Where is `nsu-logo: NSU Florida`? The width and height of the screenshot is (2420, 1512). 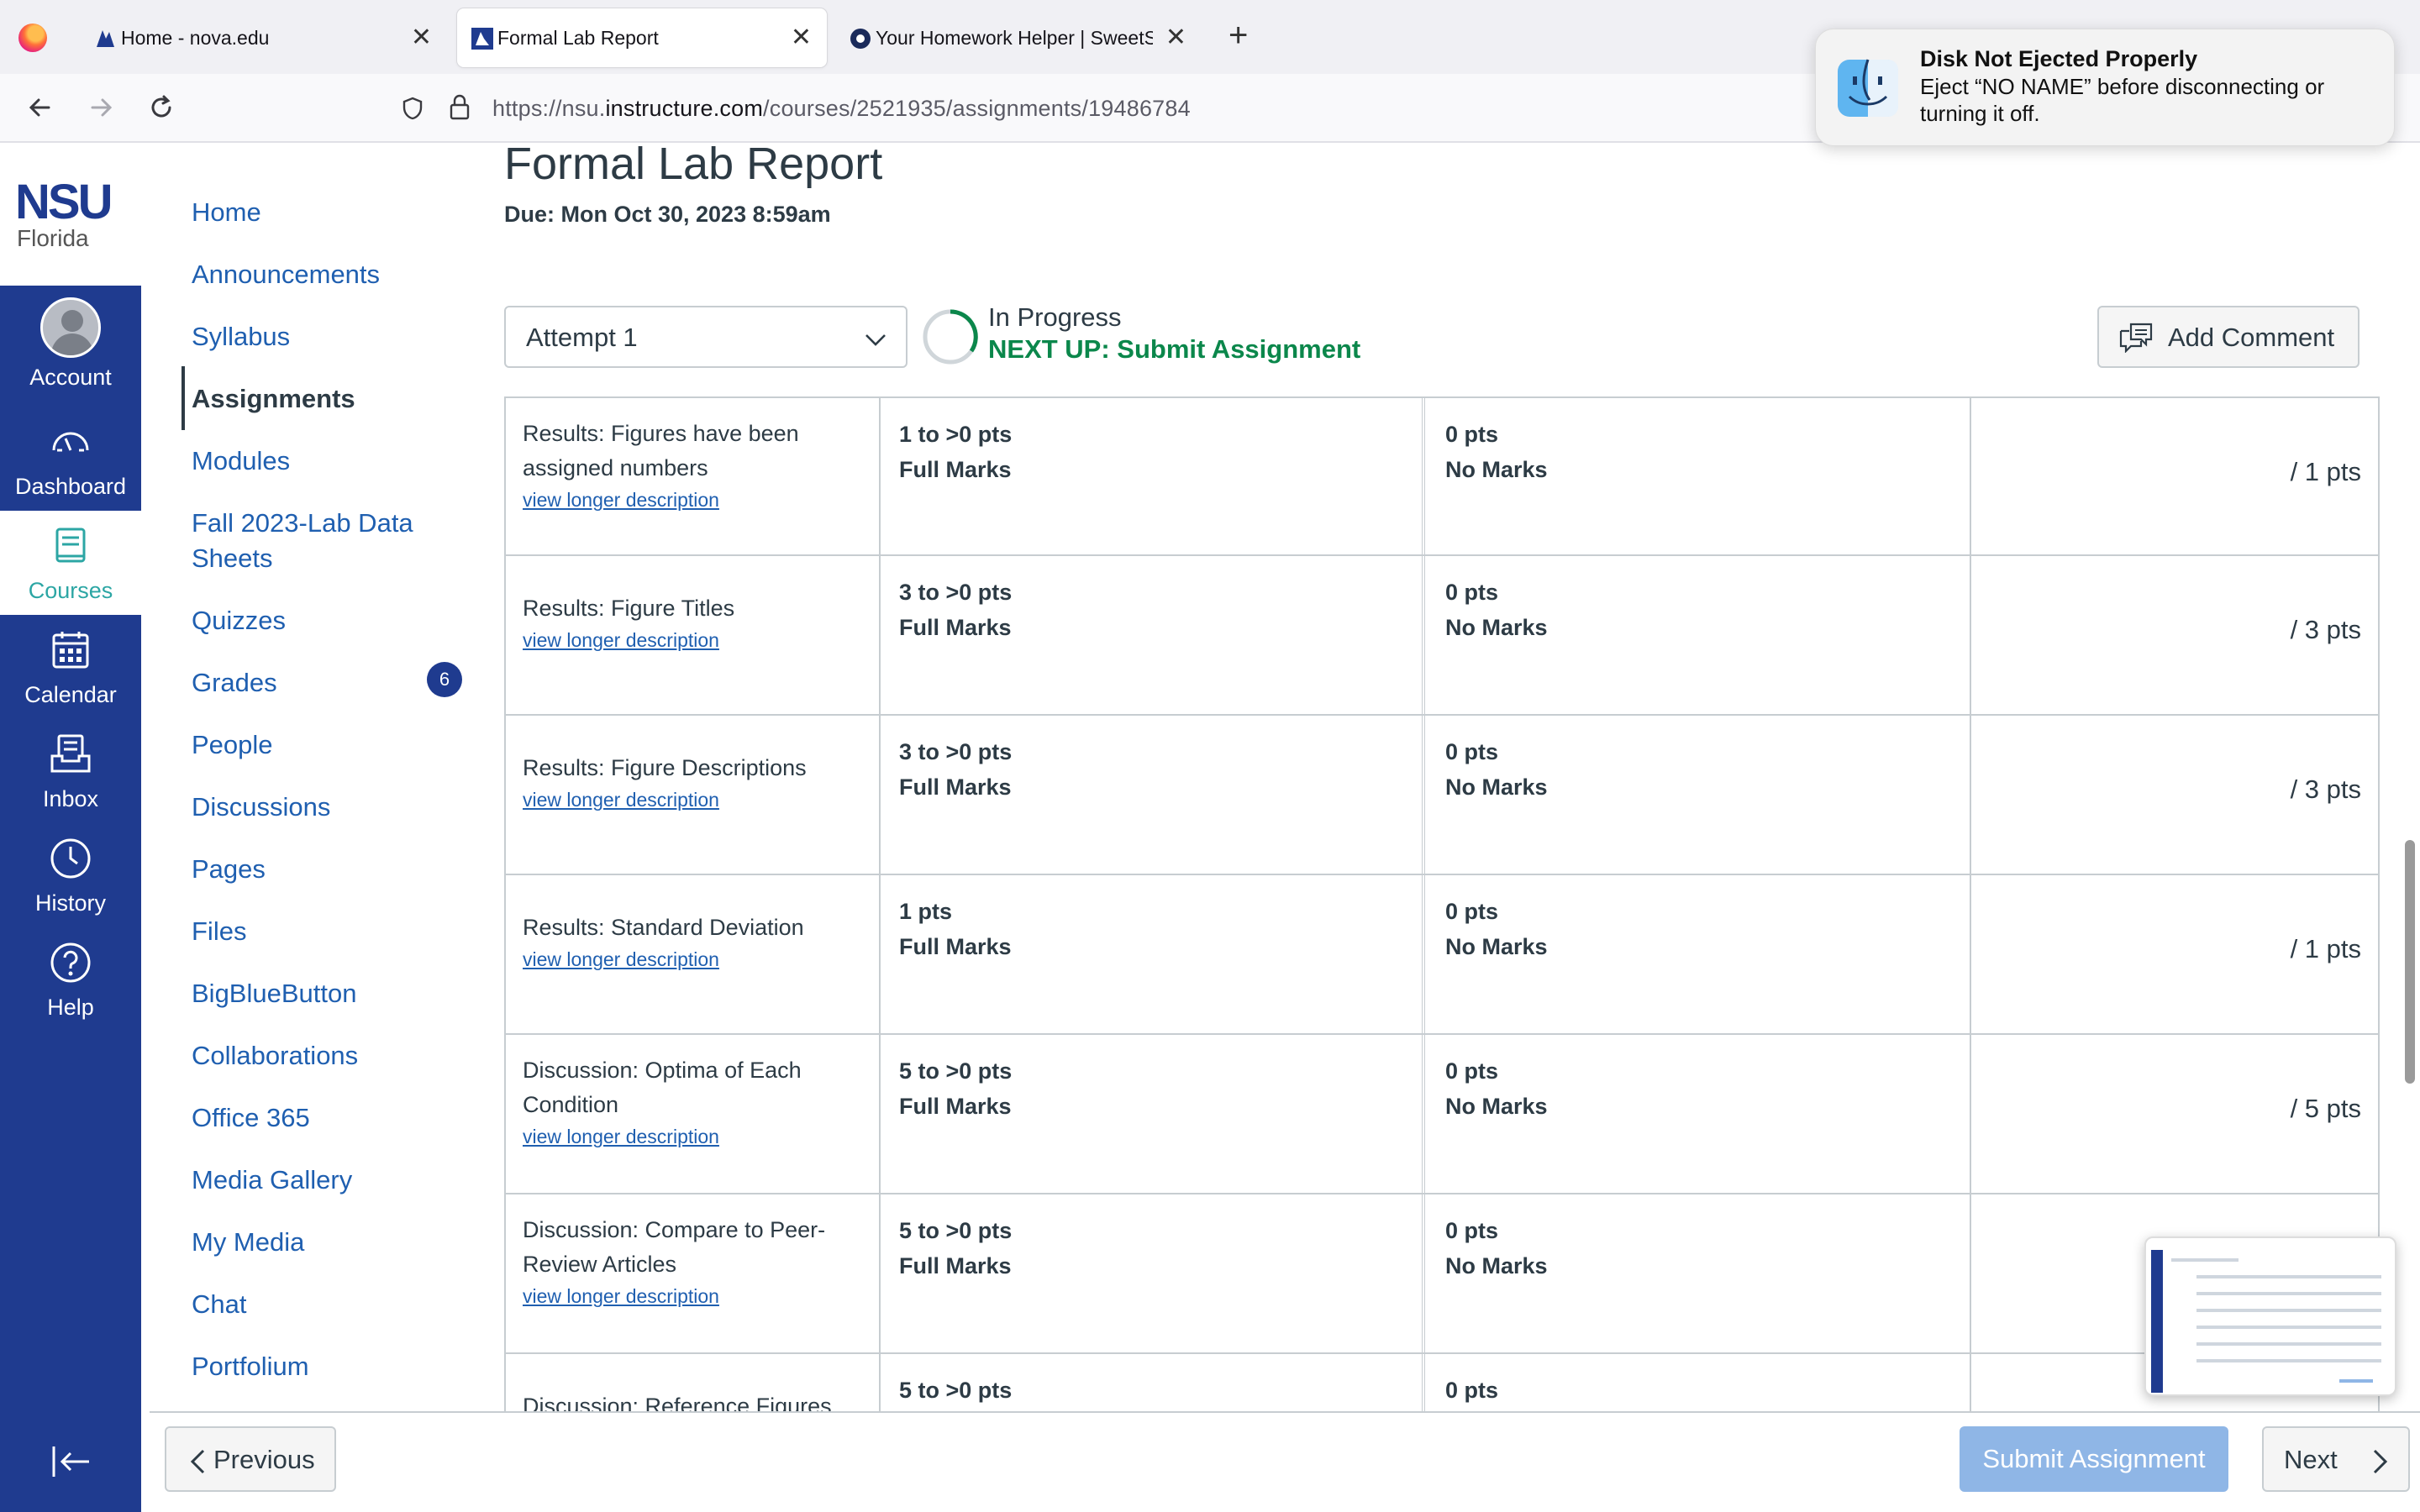
nsu-logo: NSU Florida is located at coordinates (70, 215).